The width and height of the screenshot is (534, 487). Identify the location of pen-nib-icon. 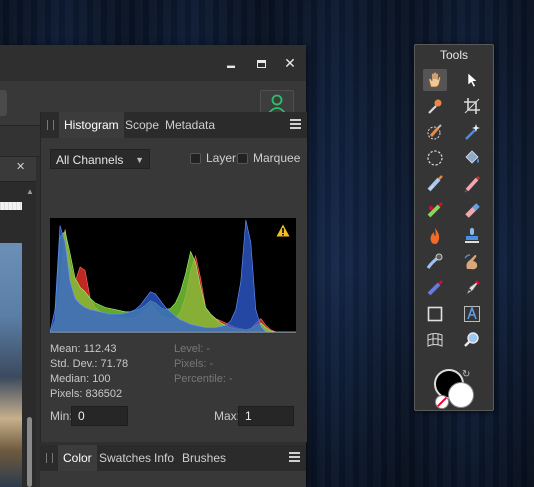
(473, 287).